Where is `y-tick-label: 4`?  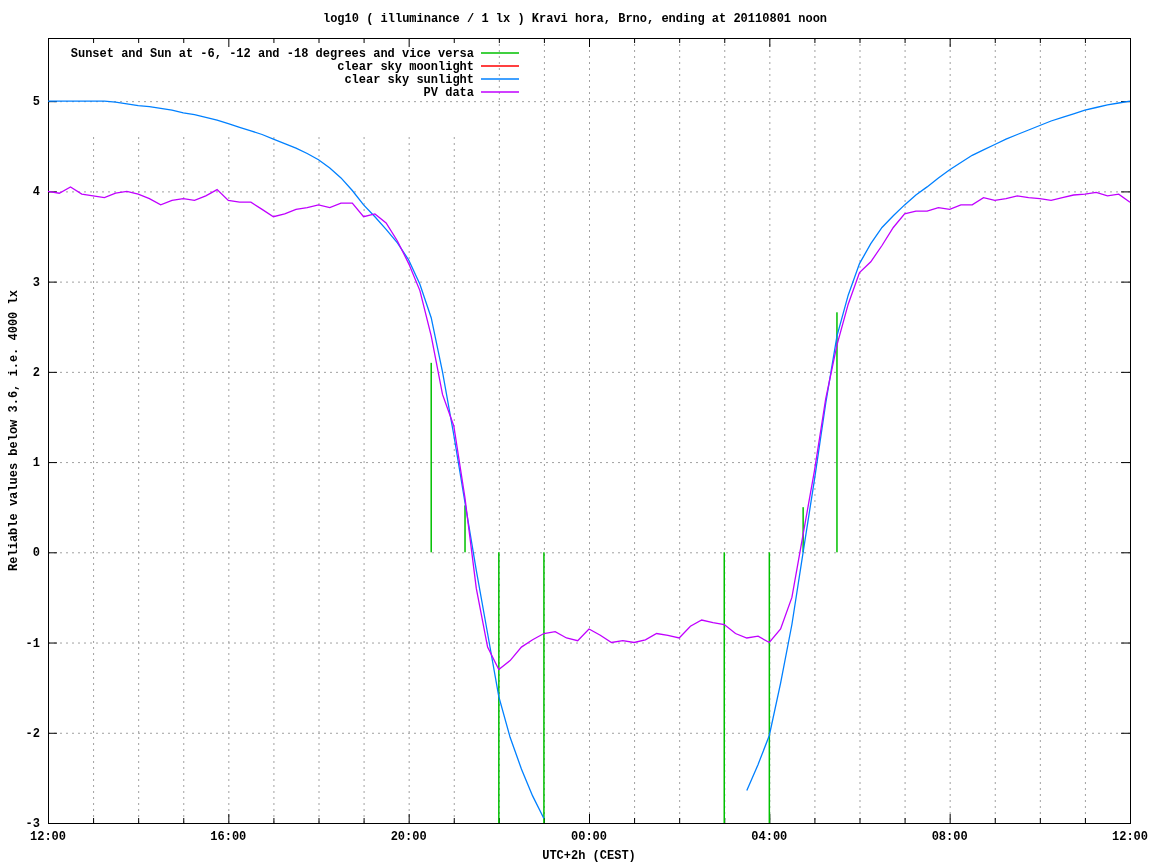 y-tick-label: 4 is located at coordinates (36, 192).